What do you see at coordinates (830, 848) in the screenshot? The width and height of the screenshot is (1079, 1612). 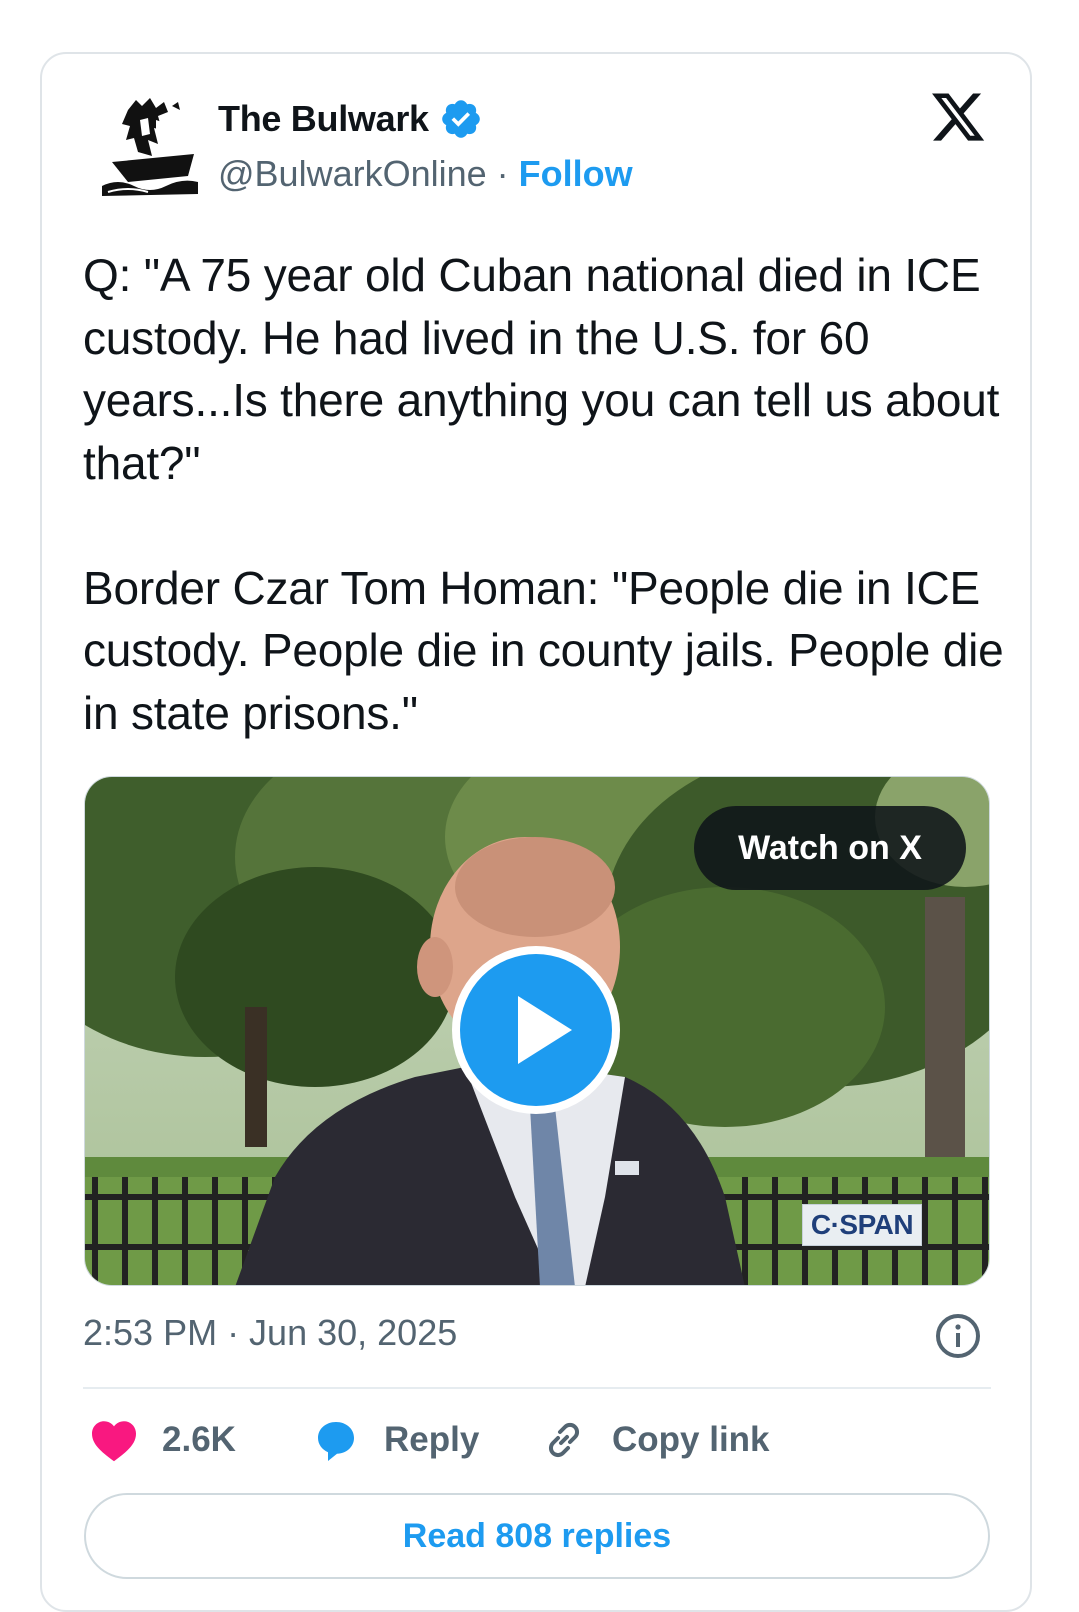 I see `watch-on-x-button: Watch on X` at bounding box center [830, 848].